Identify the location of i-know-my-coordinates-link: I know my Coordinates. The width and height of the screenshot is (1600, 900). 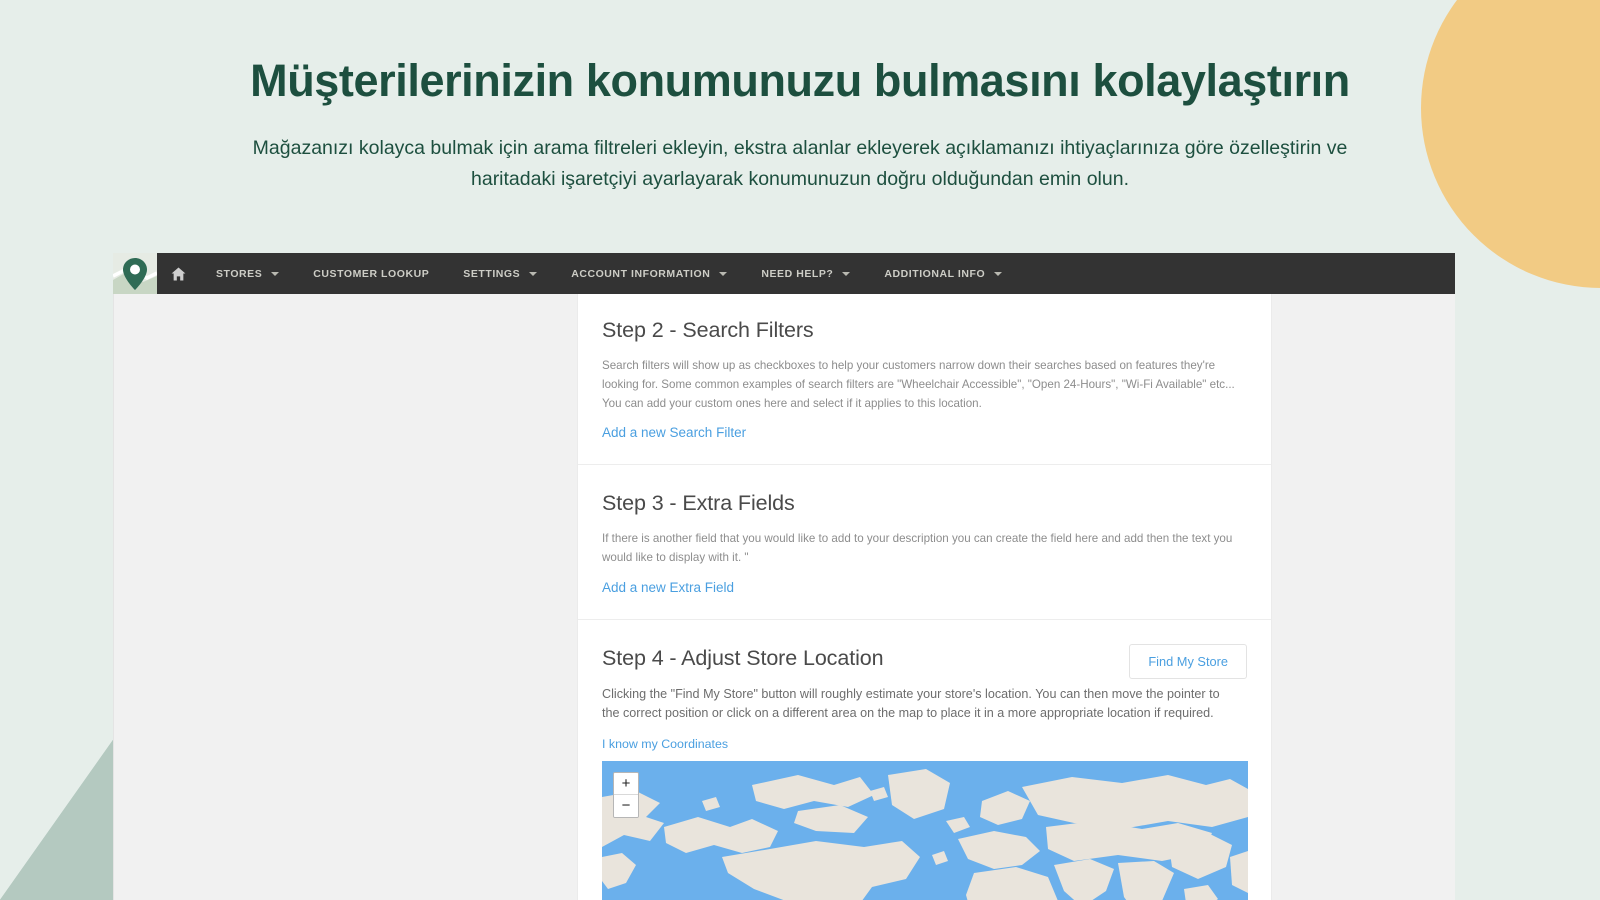
(665, 744).